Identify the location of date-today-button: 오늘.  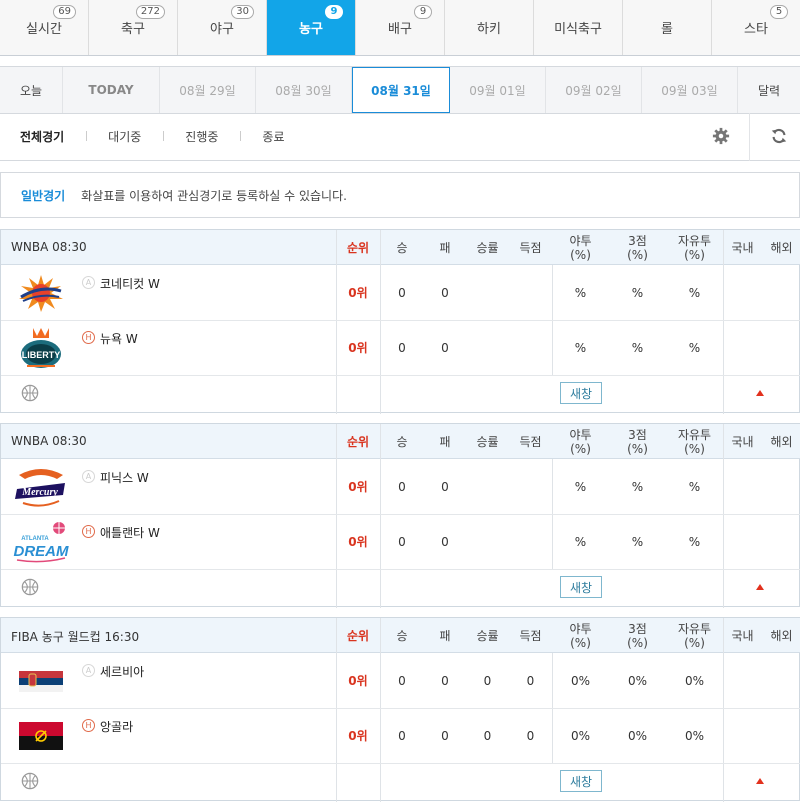
(31, 90).